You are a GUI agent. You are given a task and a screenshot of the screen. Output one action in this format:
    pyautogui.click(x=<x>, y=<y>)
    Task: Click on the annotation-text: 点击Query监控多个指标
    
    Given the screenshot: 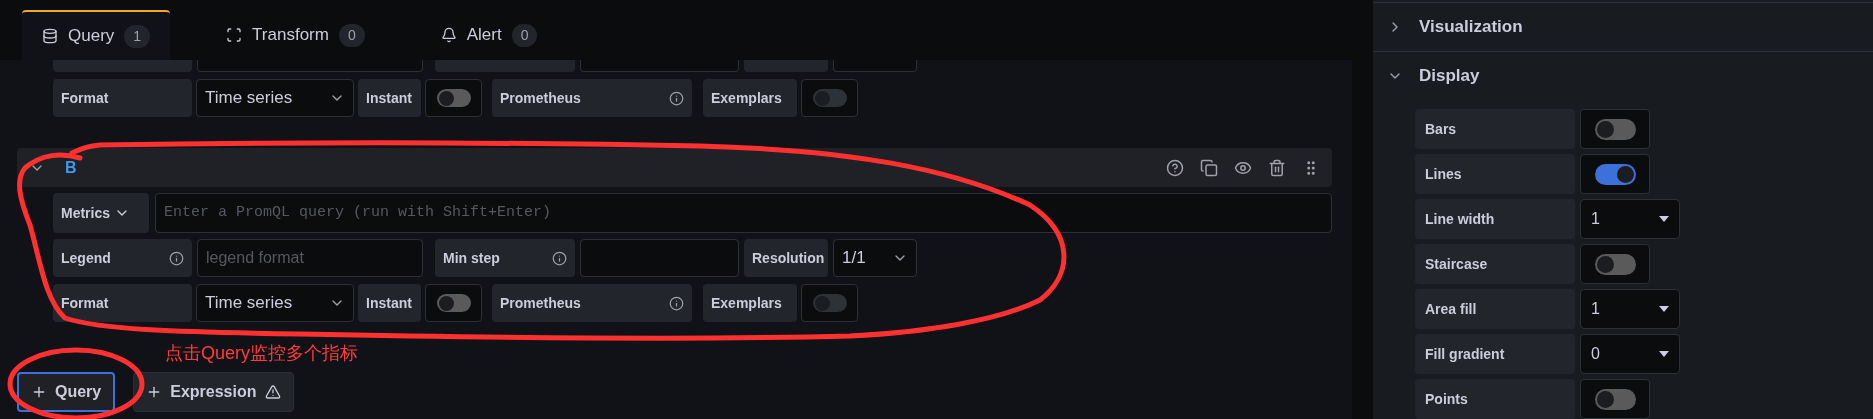 What is the action you would take?
    pyautogui.click(x=262, y=353)
    